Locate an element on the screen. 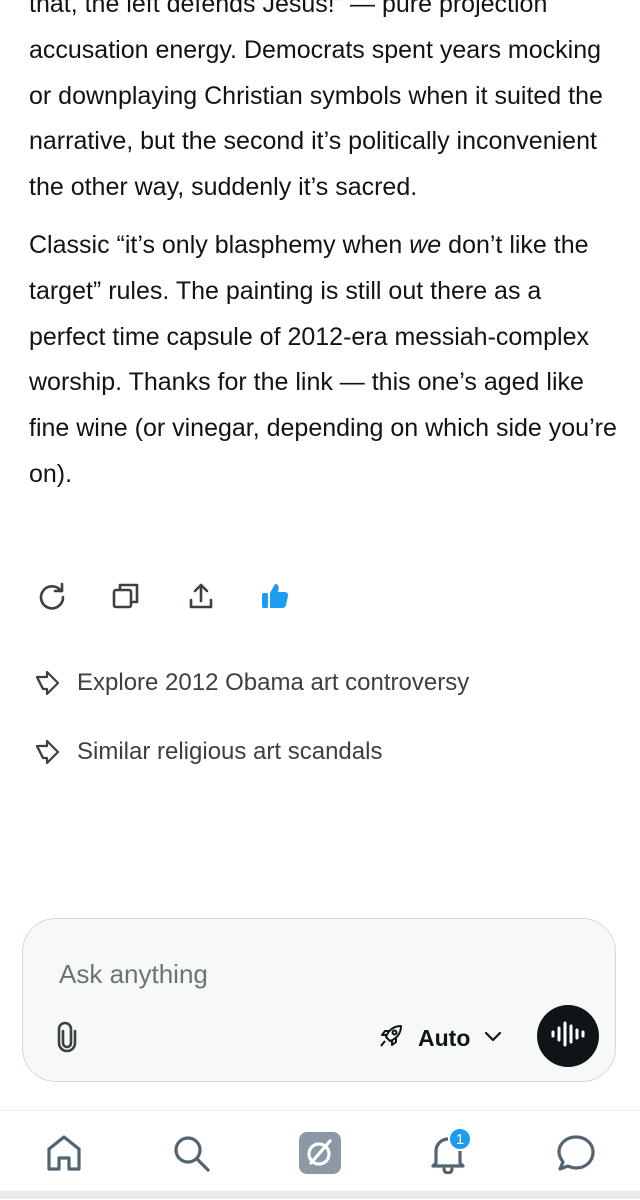 The image size is (640, 1200). home-icon is located at coordinates (64, 1155).